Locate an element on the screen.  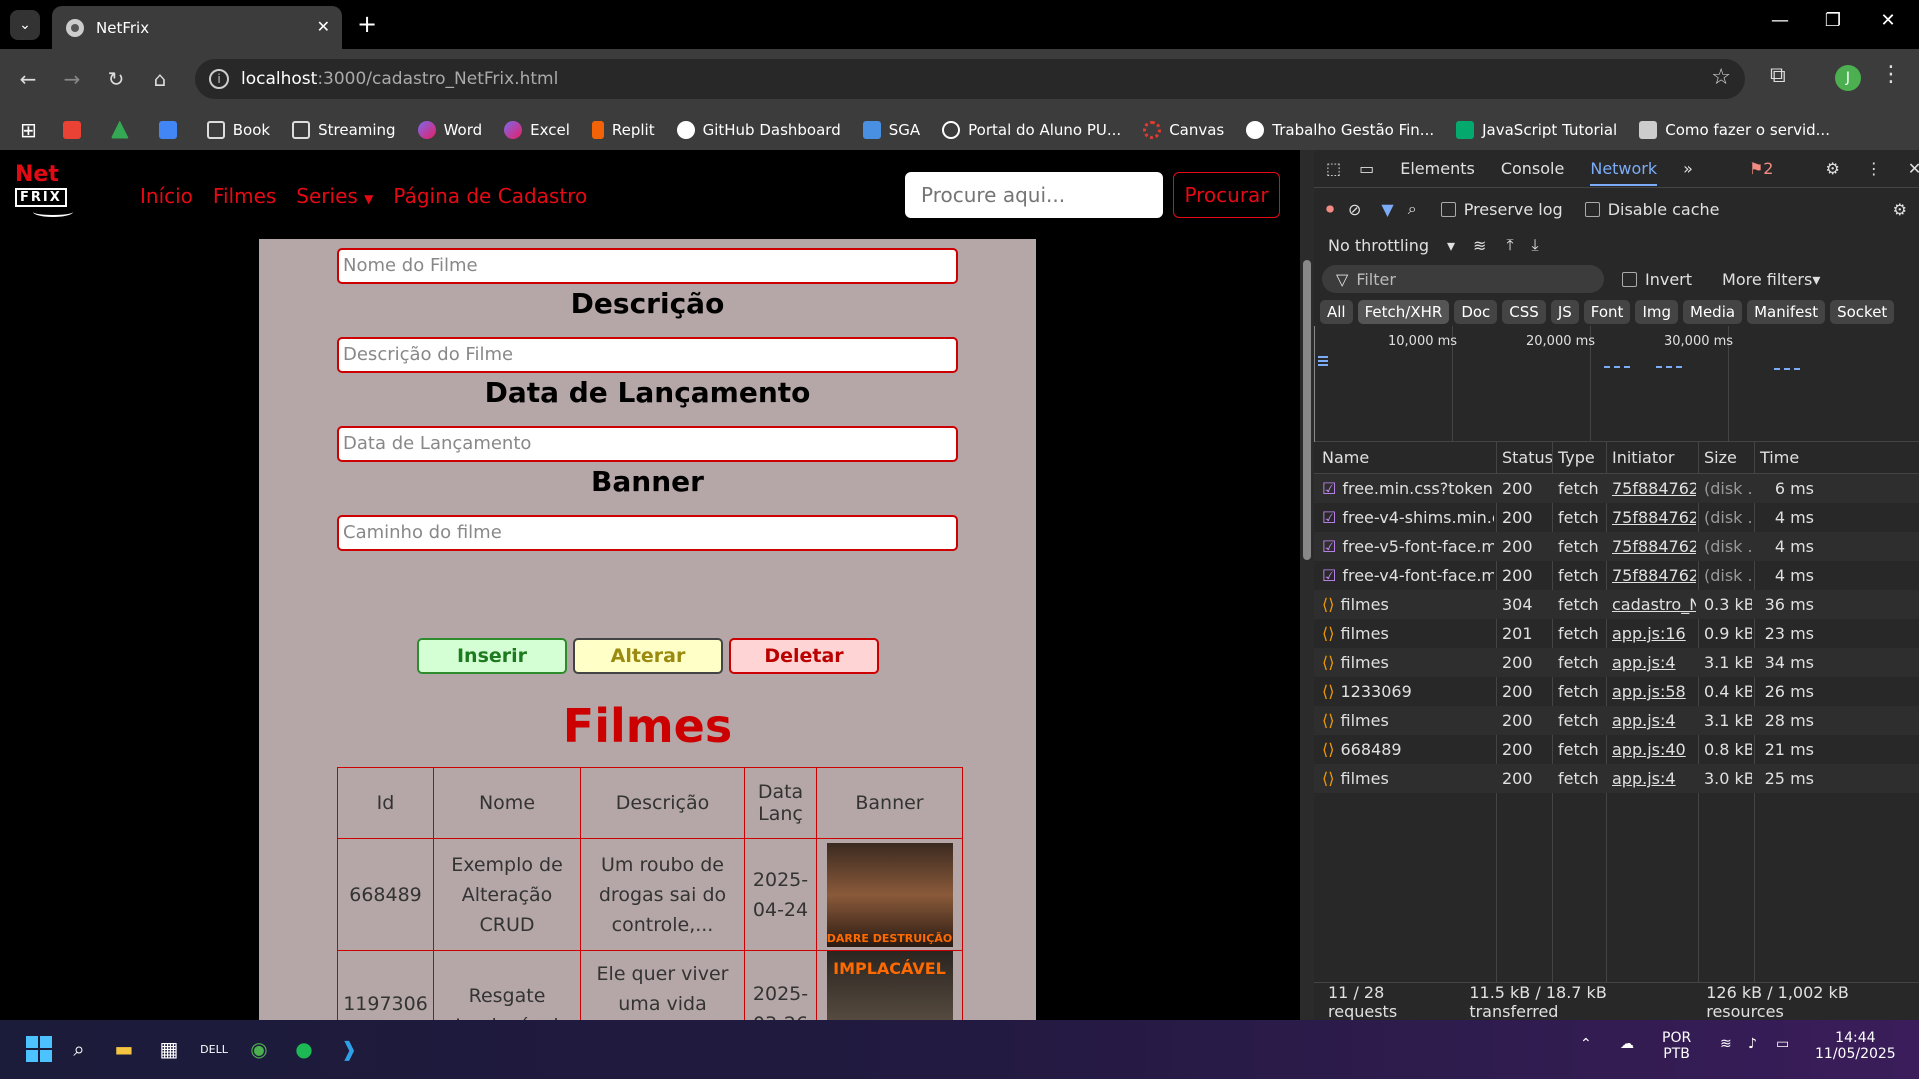
extensions-icon: ⧉ is located at coordinates (1778, 75).